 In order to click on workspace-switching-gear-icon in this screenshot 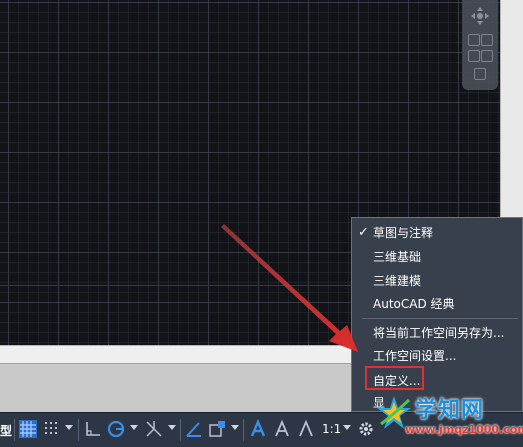, I will do `click(366, 429)`.